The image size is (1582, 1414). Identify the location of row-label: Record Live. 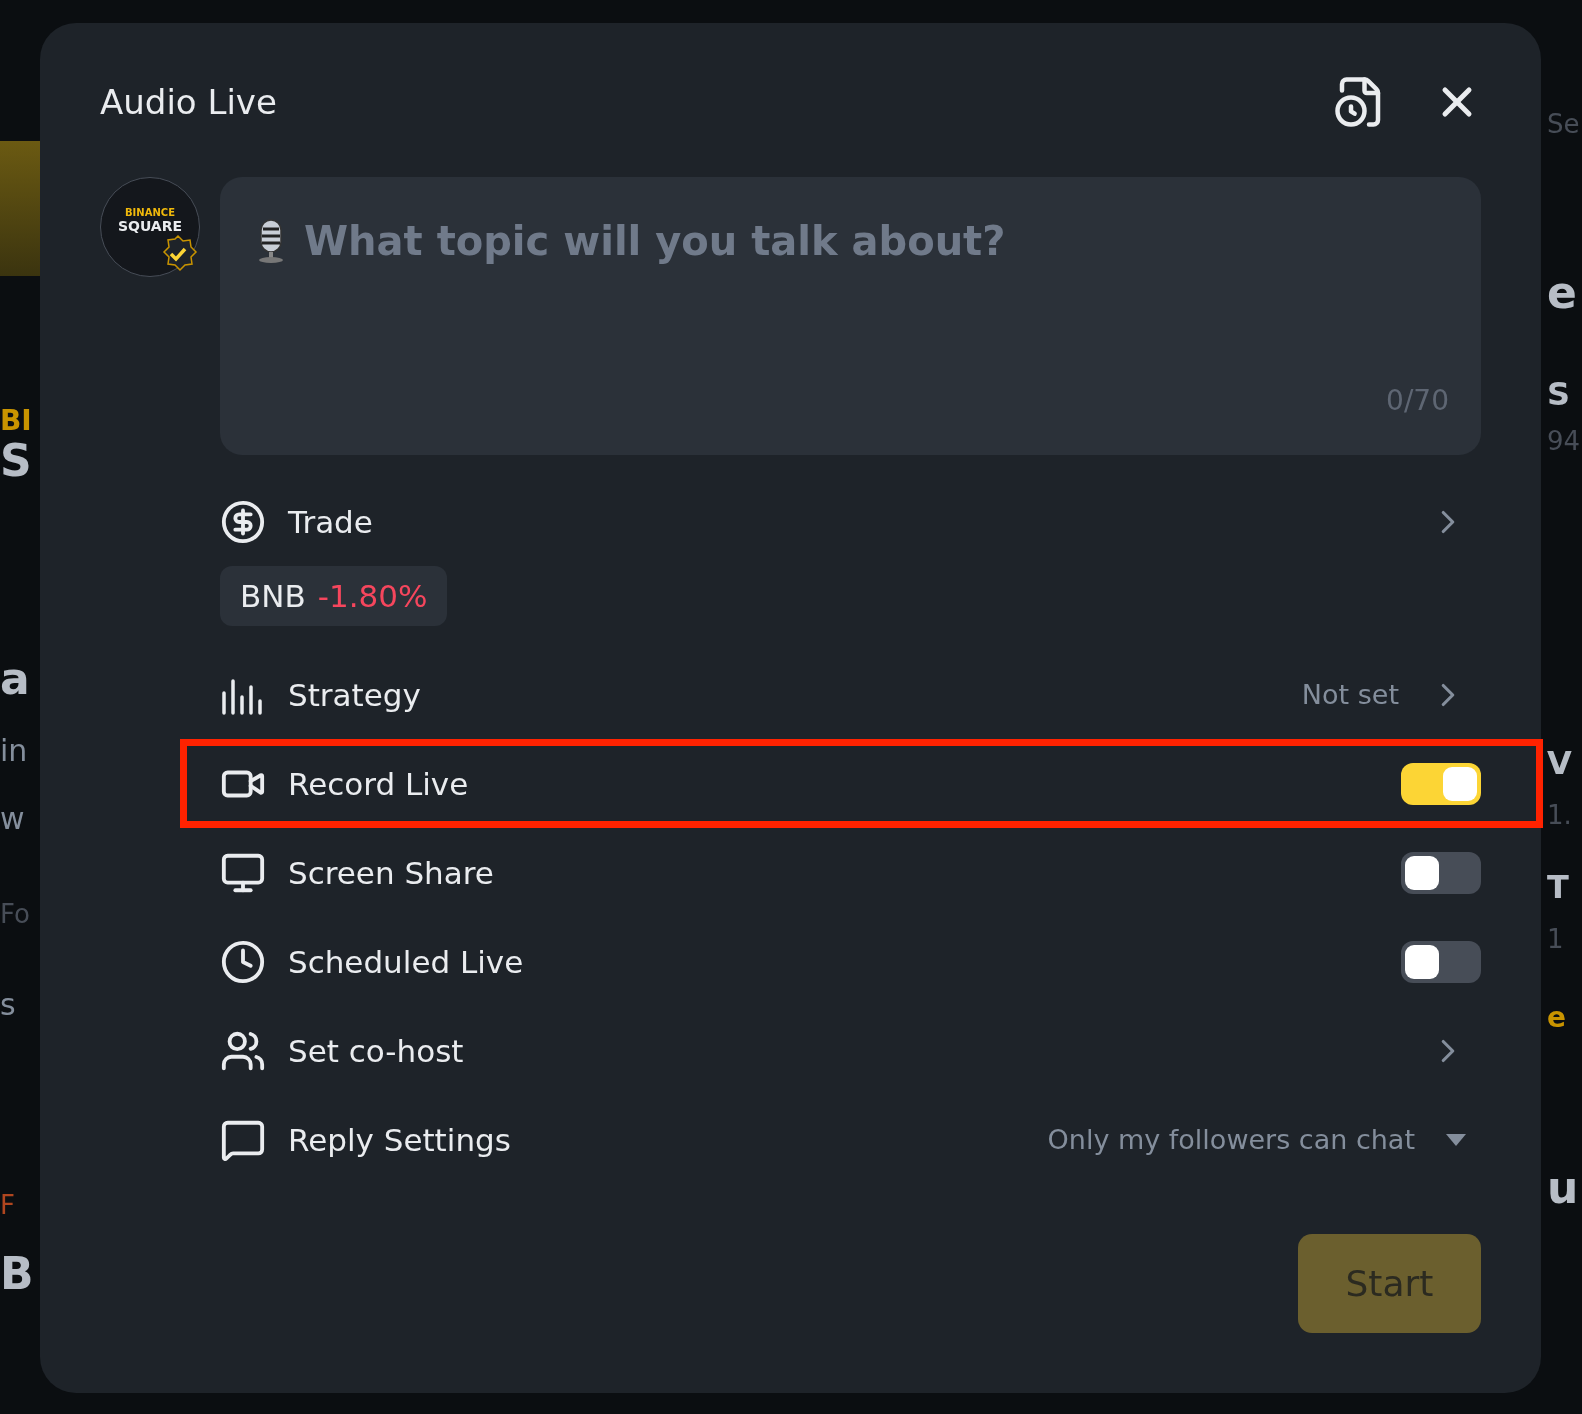
(379, 783).